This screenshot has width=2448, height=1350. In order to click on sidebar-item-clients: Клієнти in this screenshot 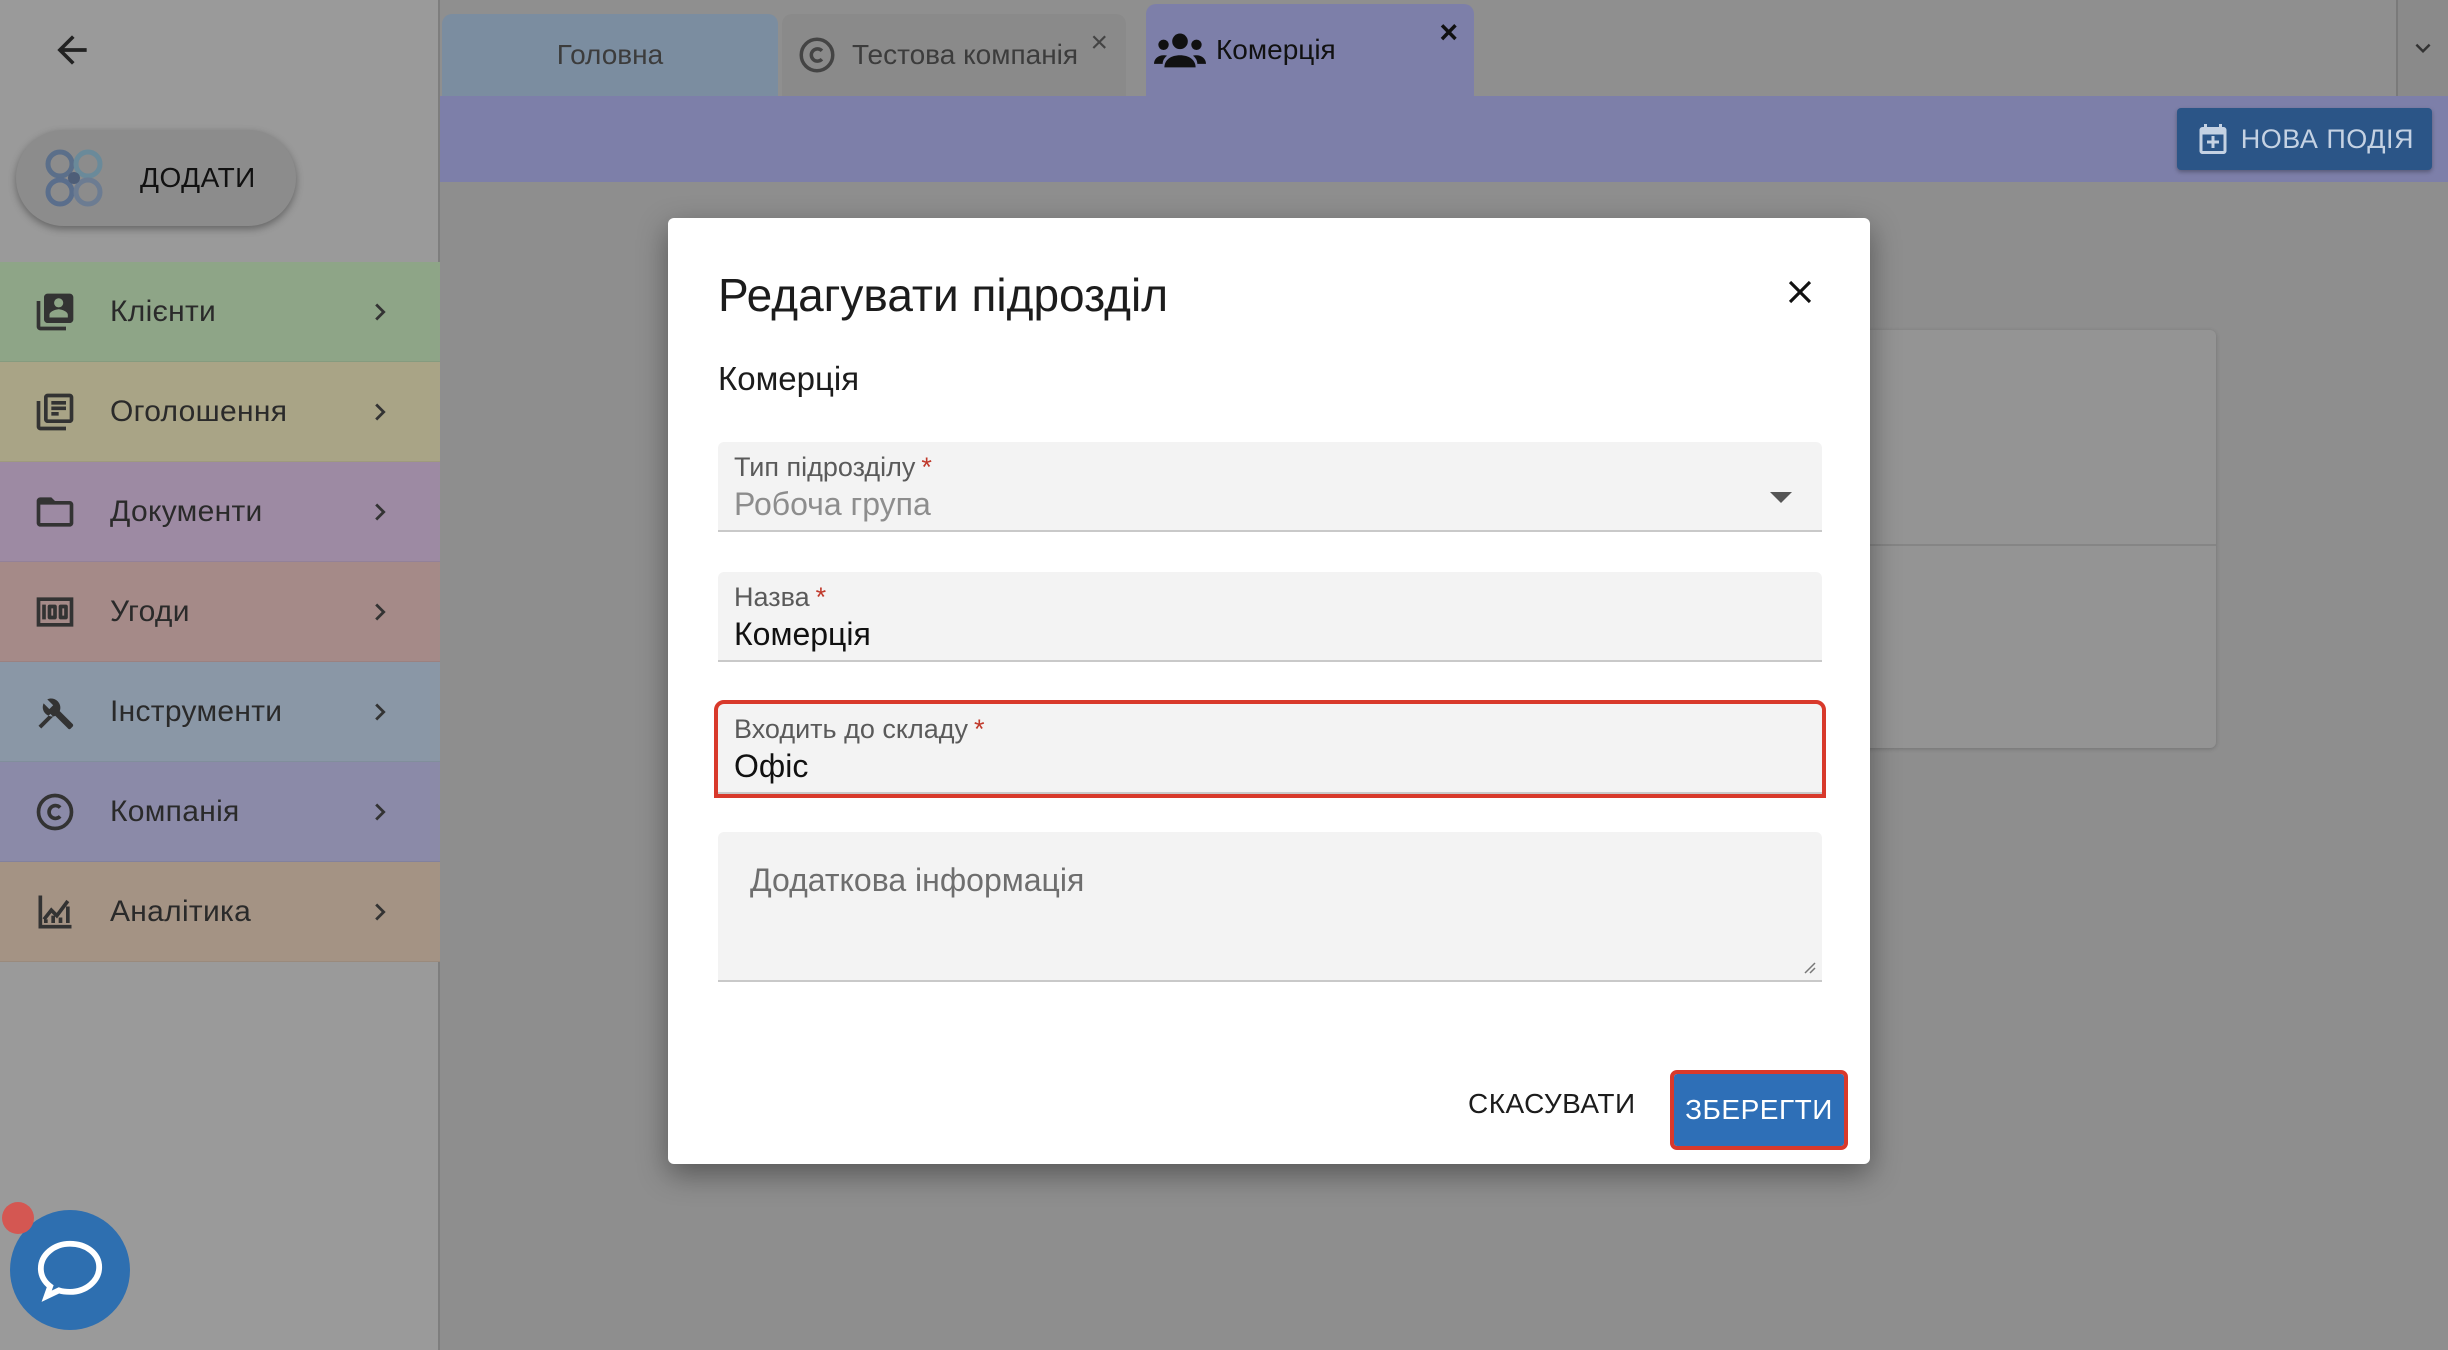, I will do `click(220, 312)`.